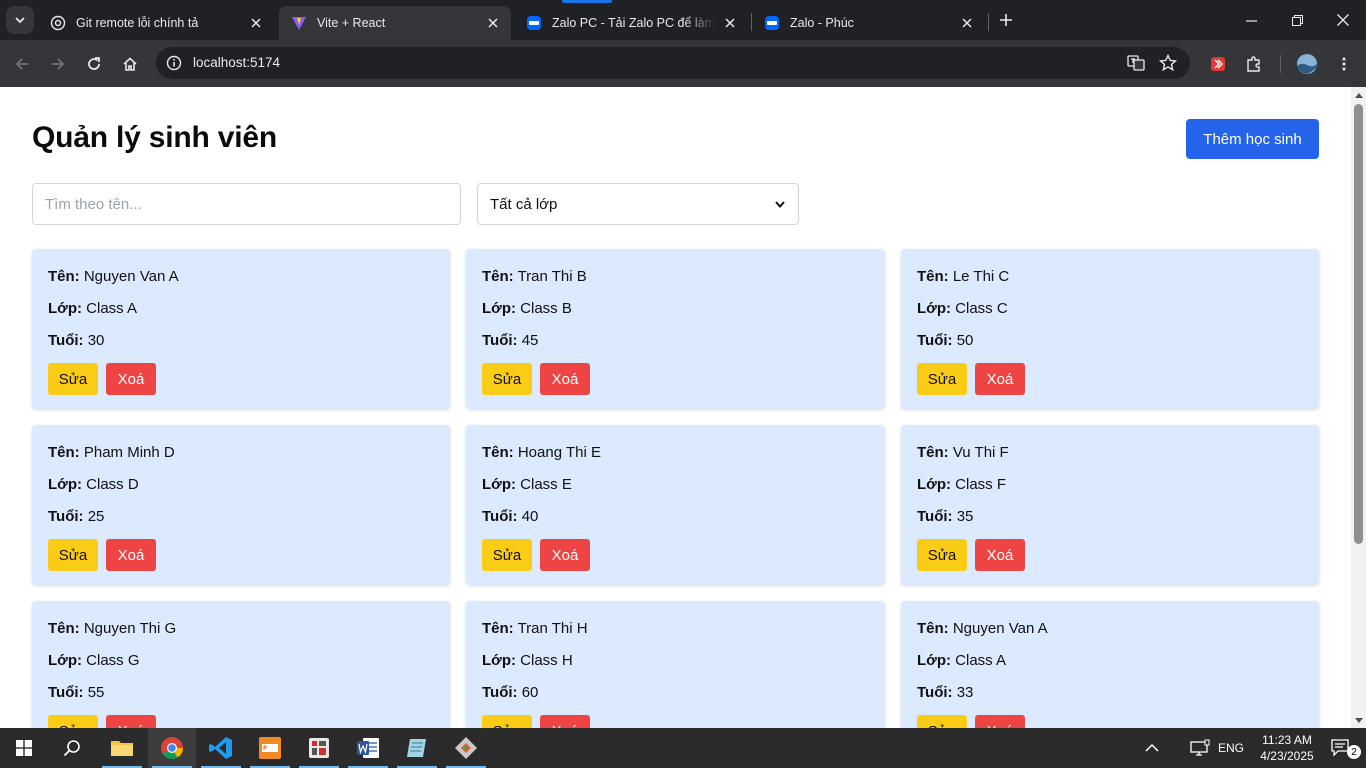 This screenshot has height=768, width=1366. I want to click on folder-icon, so click(122, 748).